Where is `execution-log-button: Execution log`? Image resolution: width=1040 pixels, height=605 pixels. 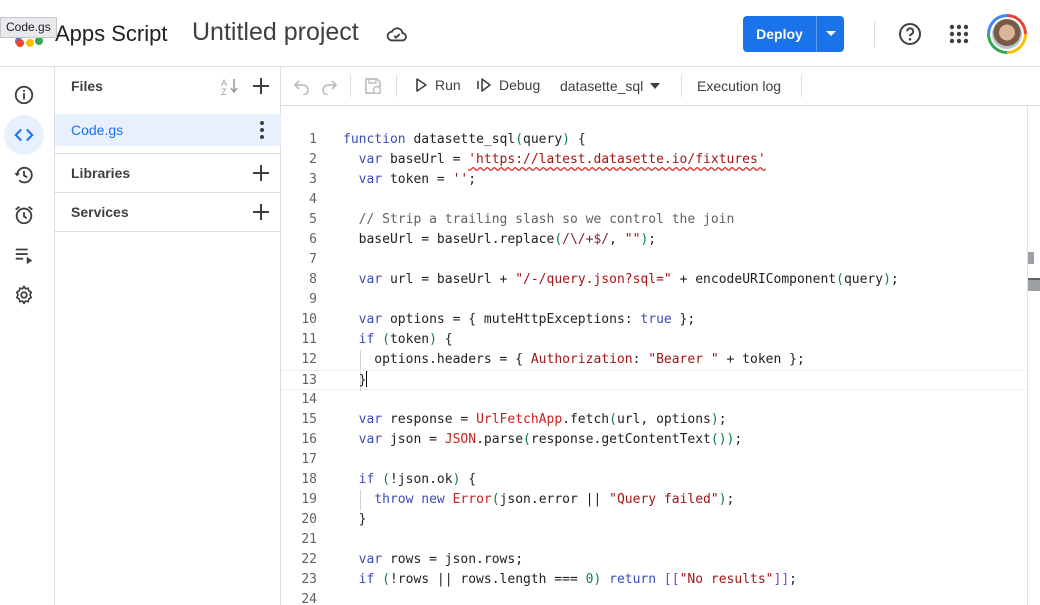 execution-log-button: Execution log is located at coordinates (739, 86).